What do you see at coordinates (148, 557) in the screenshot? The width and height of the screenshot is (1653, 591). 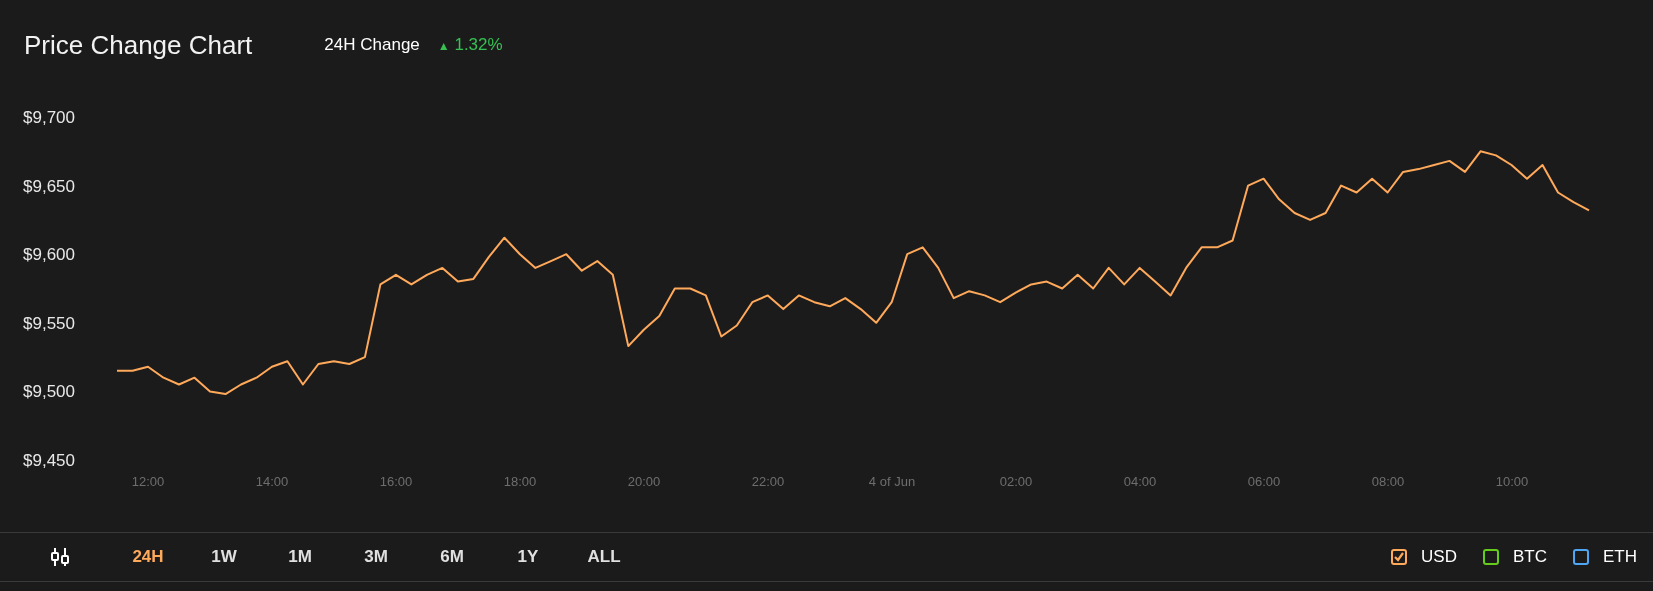 I see `period-tab: 24H` at bounding box center [148, 557].